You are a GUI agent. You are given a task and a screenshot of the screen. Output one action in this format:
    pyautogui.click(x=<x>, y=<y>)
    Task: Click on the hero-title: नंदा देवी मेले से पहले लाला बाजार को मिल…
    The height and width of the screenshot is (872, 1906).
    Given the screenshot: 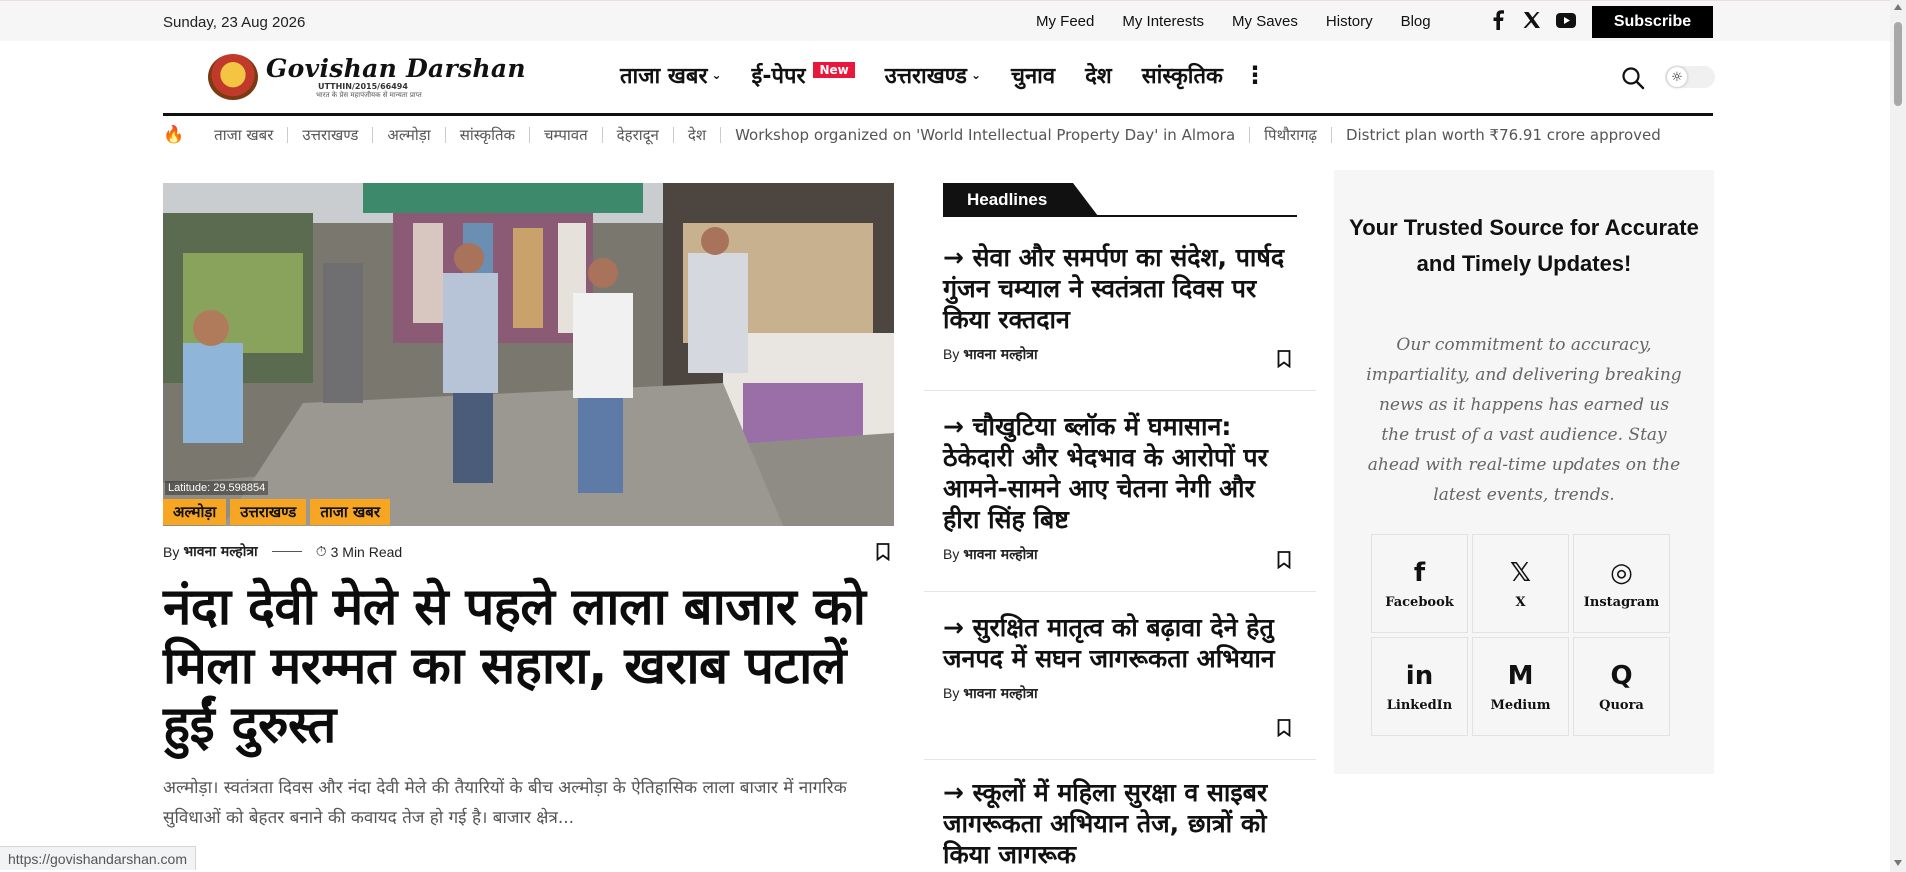 What is the action you would take?
    pyautogui.click(x=533, y=666)
    